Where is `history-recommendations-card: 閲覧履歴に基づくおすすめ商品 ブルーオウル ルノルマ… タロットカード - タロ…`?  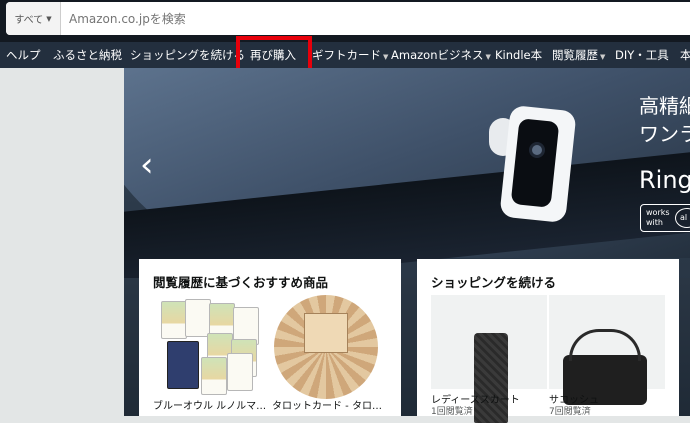 history-recommendations-card: 閲覧履歴に基づくおすすめ商品 ブルーオウル ルノルマ… タロットカード - タロ… is located at coordinates (270, 337).